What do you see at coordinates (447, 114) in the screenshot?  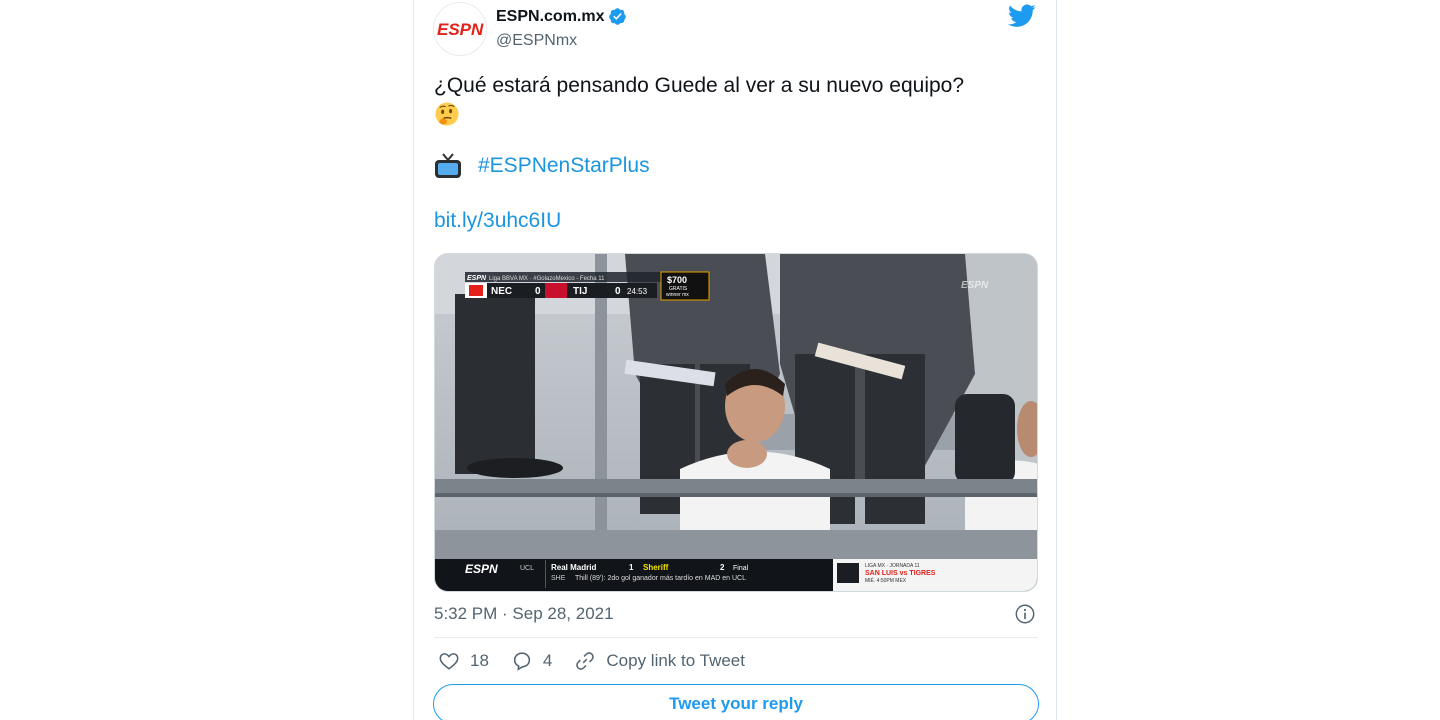 I see `thinking-face-icon` at bounding box center [447, 114].